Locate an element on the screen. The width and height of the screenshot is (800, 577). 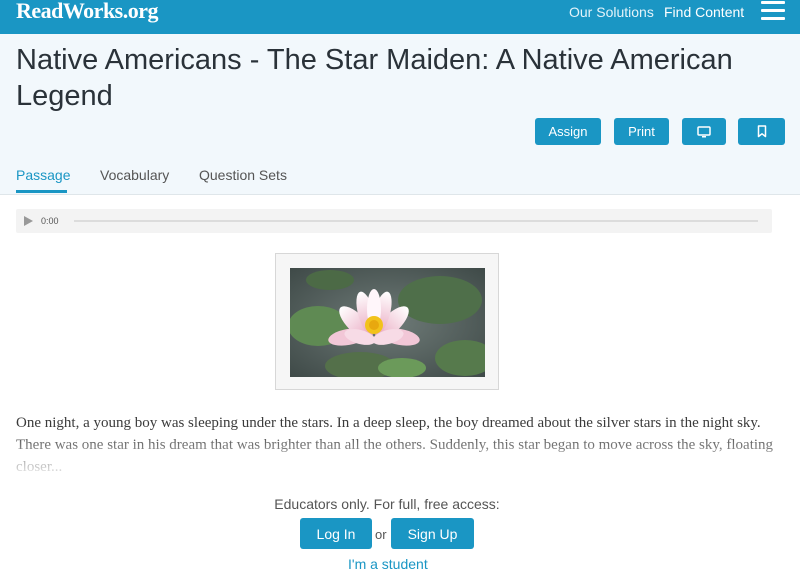
active-tab-indicator is located at coordinates (41, 191).